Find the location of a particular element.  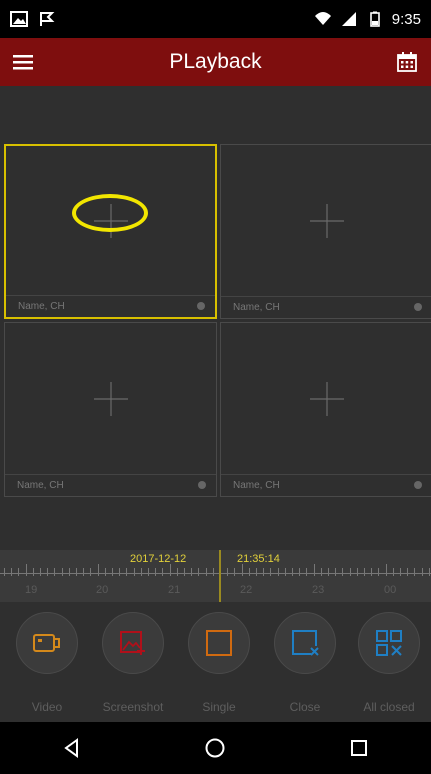

recents-button is located at coordinates (359, 748).